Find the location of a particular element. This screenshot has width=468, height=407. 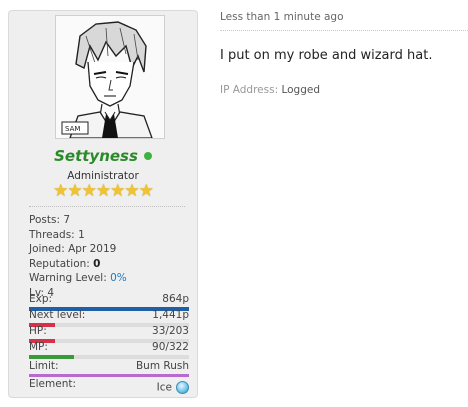

username: Settyness is located at coordinates (103, 156).